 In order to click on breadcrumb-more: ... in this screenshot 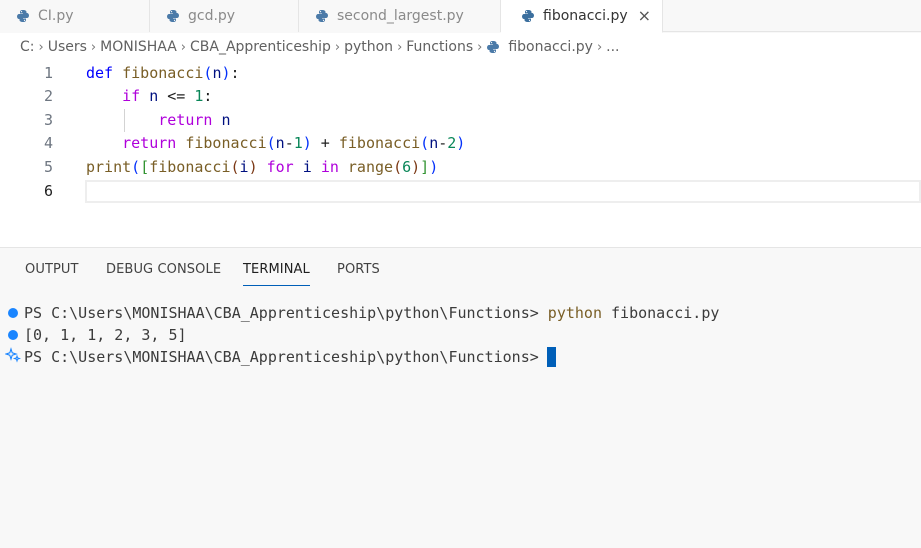, I will do `click(612, 47)`.